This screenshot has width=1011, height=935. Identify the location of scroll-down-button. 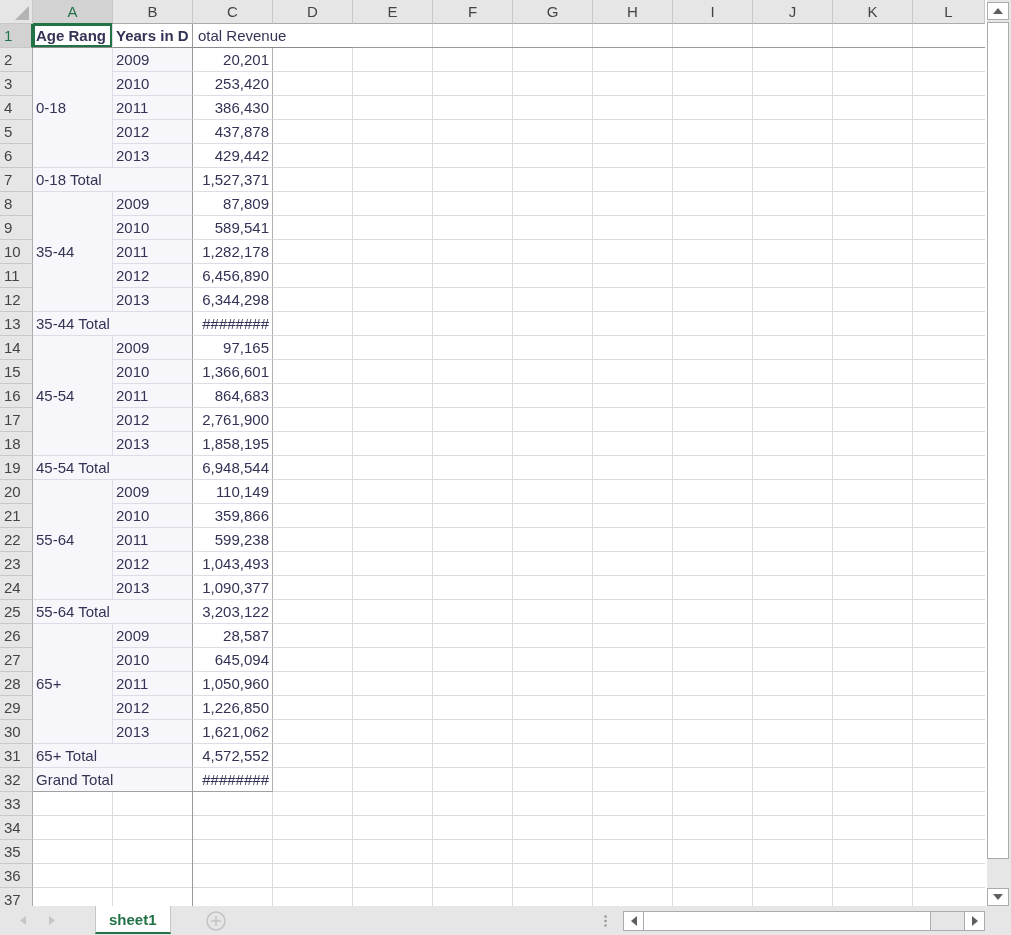
(998, 897).